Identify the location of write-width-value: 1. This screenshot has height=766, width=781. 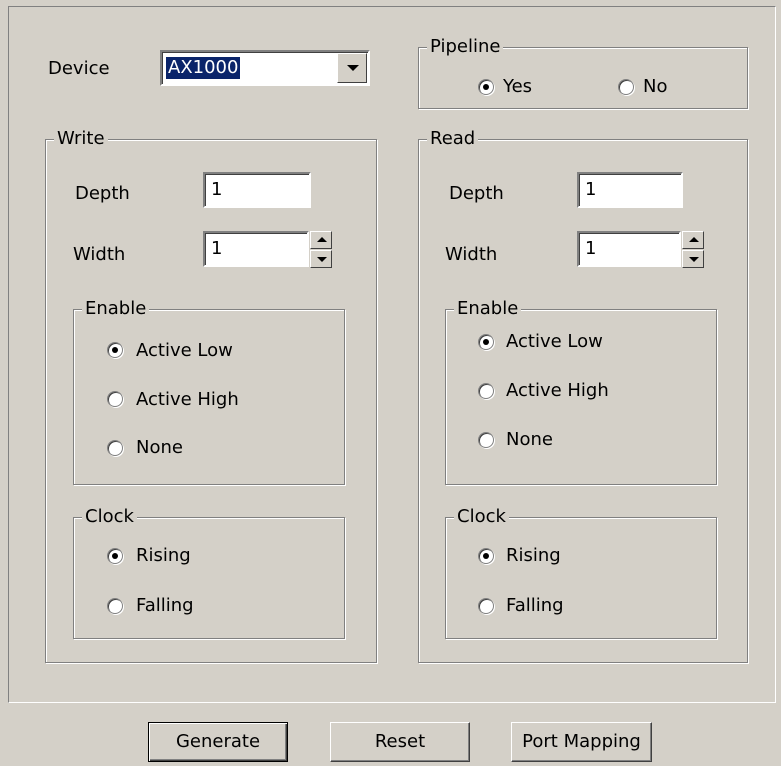
(217, 248).